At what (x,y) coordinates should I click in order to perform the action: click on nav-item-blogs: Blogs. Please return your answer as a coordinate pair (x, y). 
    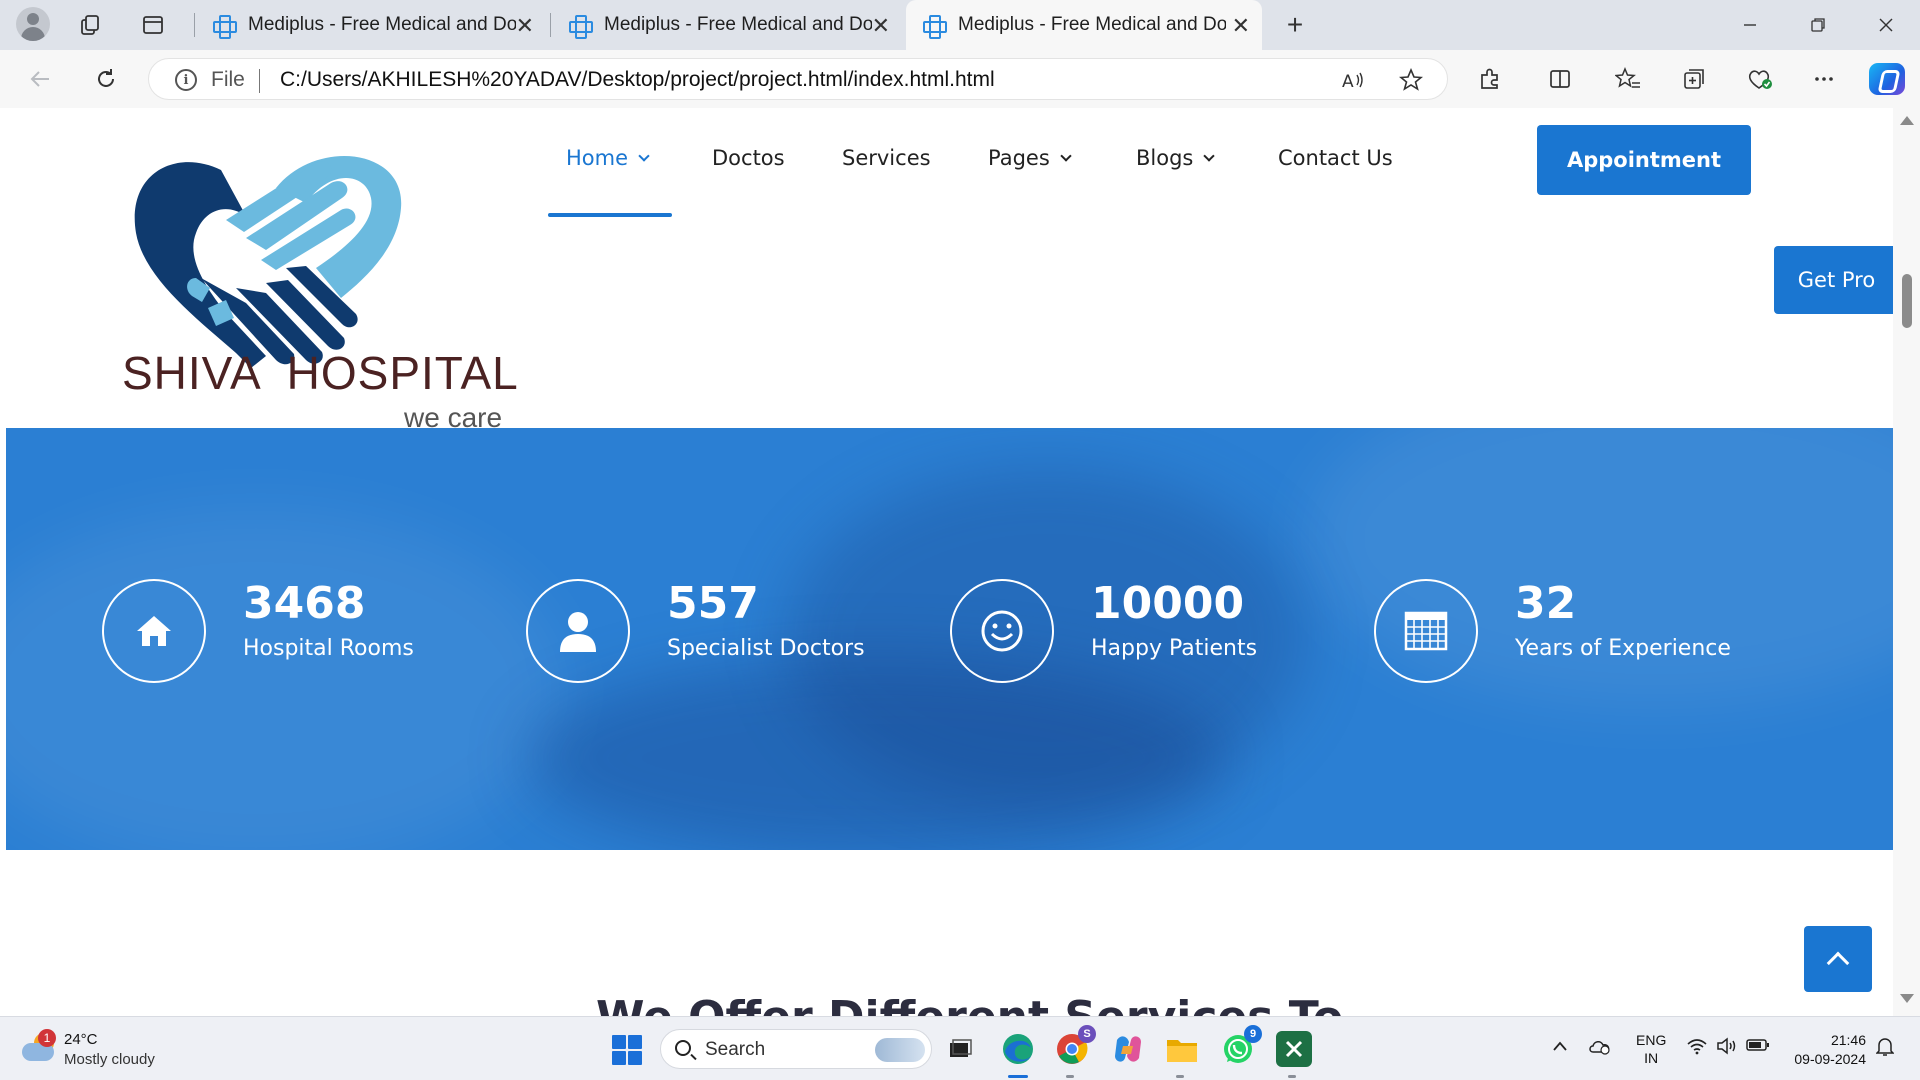
    Looking at the image, I should click on (1176, 158).